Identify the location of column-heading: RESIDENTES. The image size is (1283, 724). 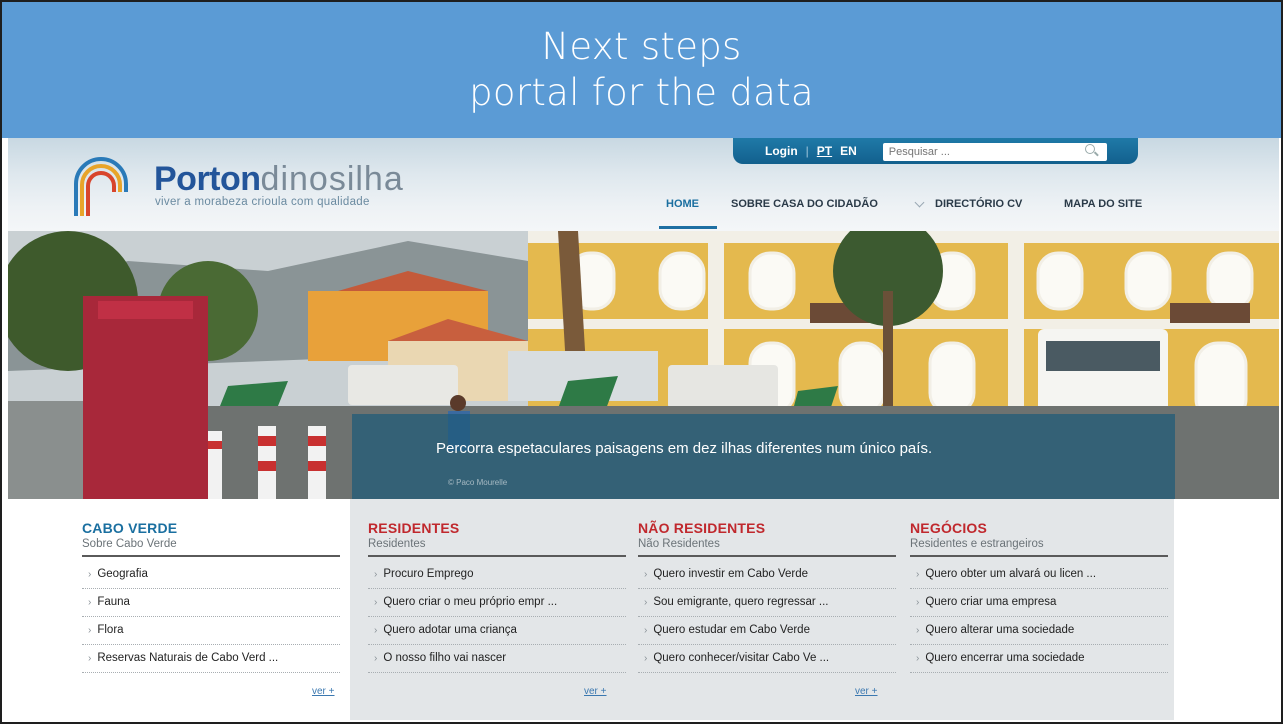
(497, 528).